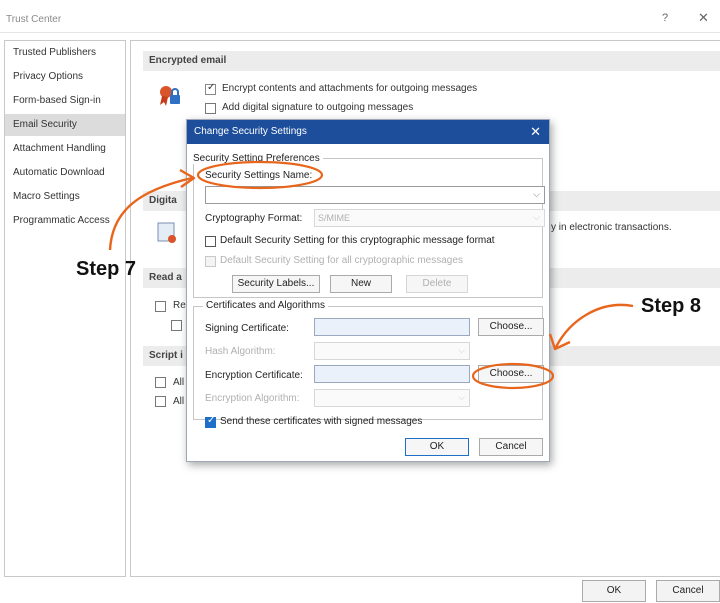 This screenshot has height=603, width=720. Describe the element at coordinates (106, 269) in the screenshot. I see `step7-label: Step 7` at that location.